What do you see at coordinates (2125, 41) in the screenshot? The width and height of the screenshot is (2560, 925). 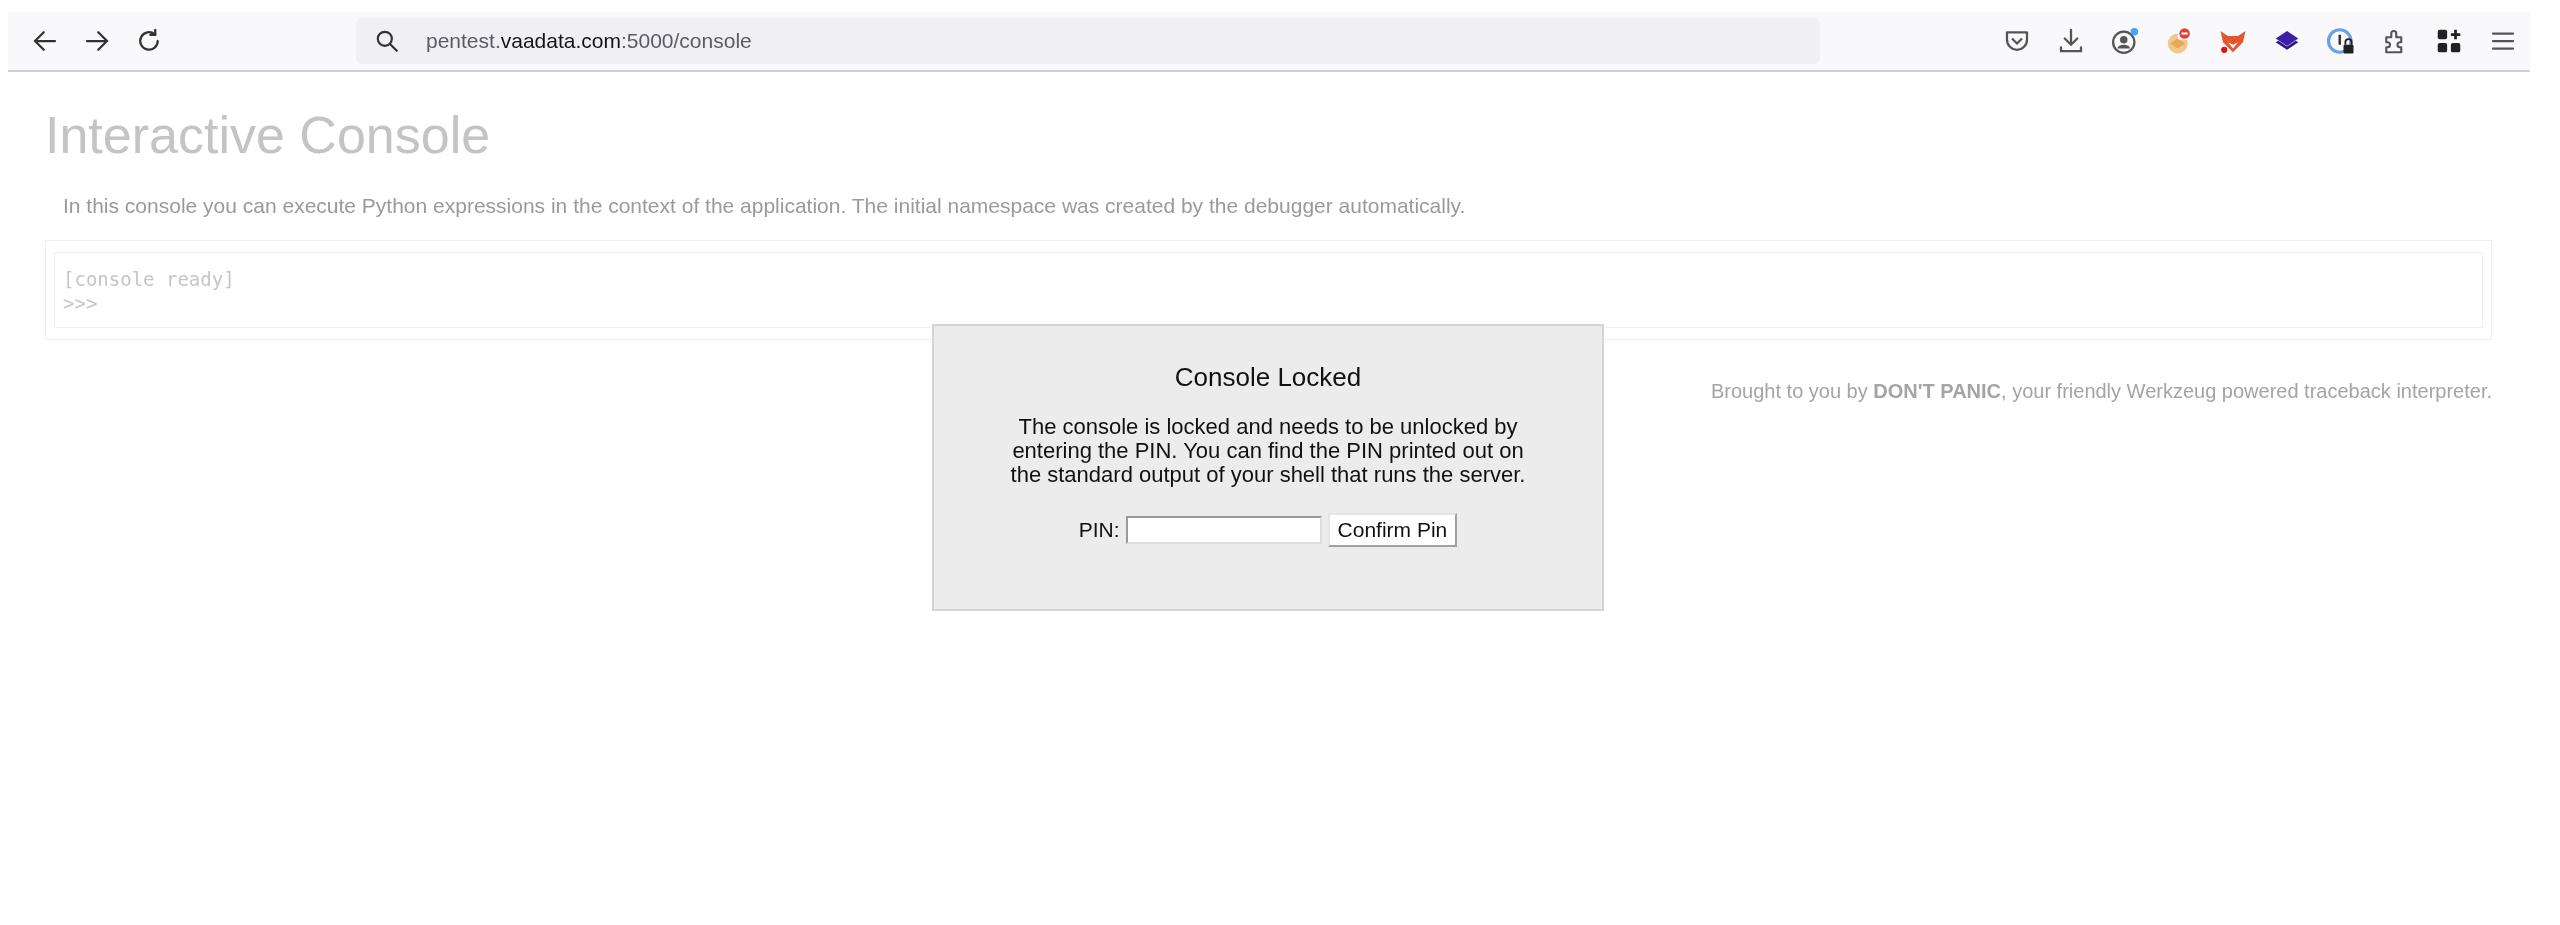 I see `account-icon` at bounding box center [2125, 41].